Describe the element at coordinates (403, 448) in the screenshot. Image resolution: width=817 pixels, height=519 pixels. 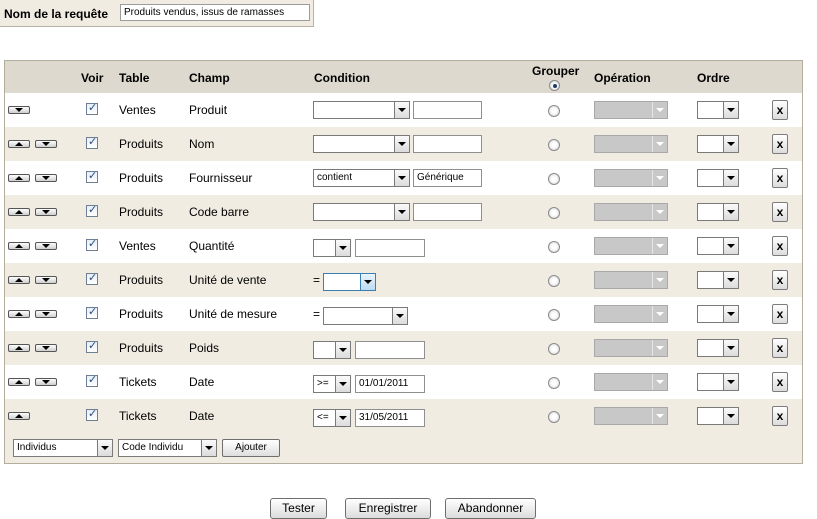
I see `add-field-row: Individus Code Individu Ajouter` at that location.